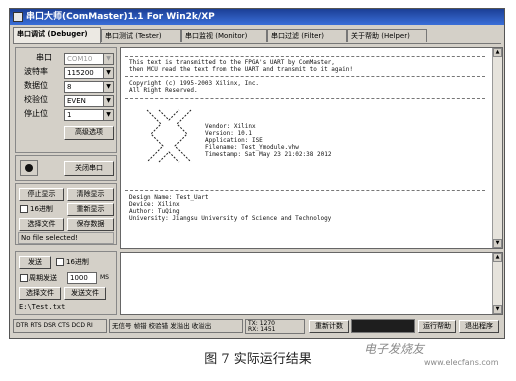 This screenshot has height=381, width=516. I want to click on signal-lines: DTR RTS DSR CTS DCD RI, so click(60, 326).